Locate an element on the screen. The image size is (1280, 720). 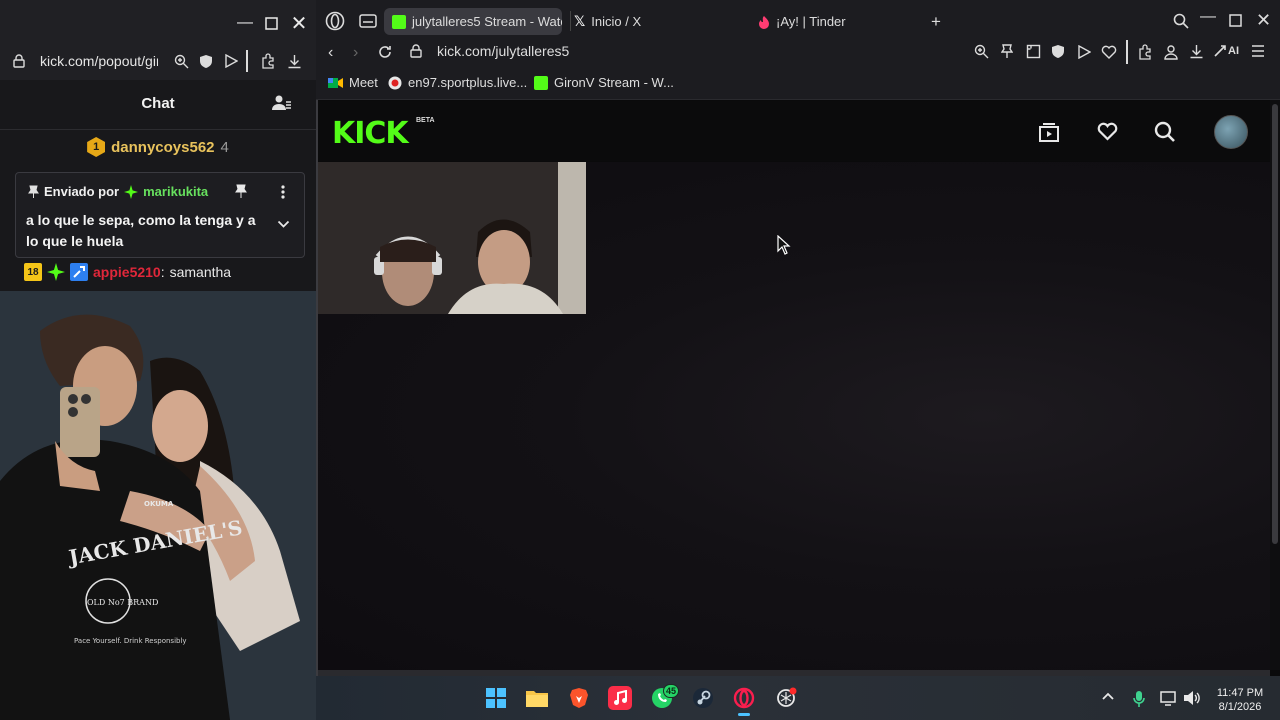
webcam-overlay is located at coordinates (452, 238).